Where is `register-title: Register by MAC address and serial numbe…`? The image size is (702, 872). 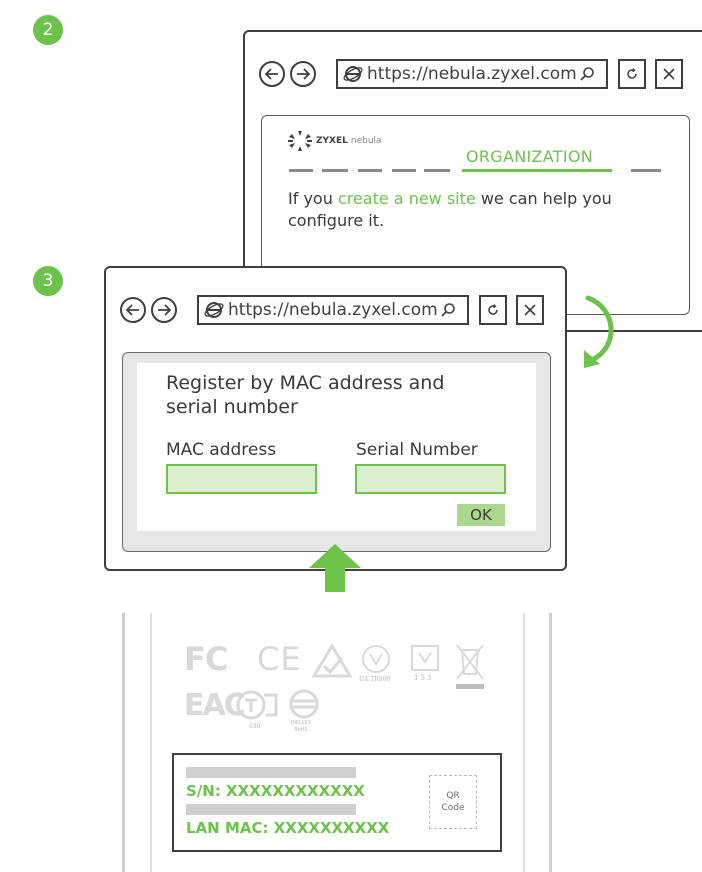 register-title: Register by MAC address and serial numbe… is located at coordinates (305, 395).